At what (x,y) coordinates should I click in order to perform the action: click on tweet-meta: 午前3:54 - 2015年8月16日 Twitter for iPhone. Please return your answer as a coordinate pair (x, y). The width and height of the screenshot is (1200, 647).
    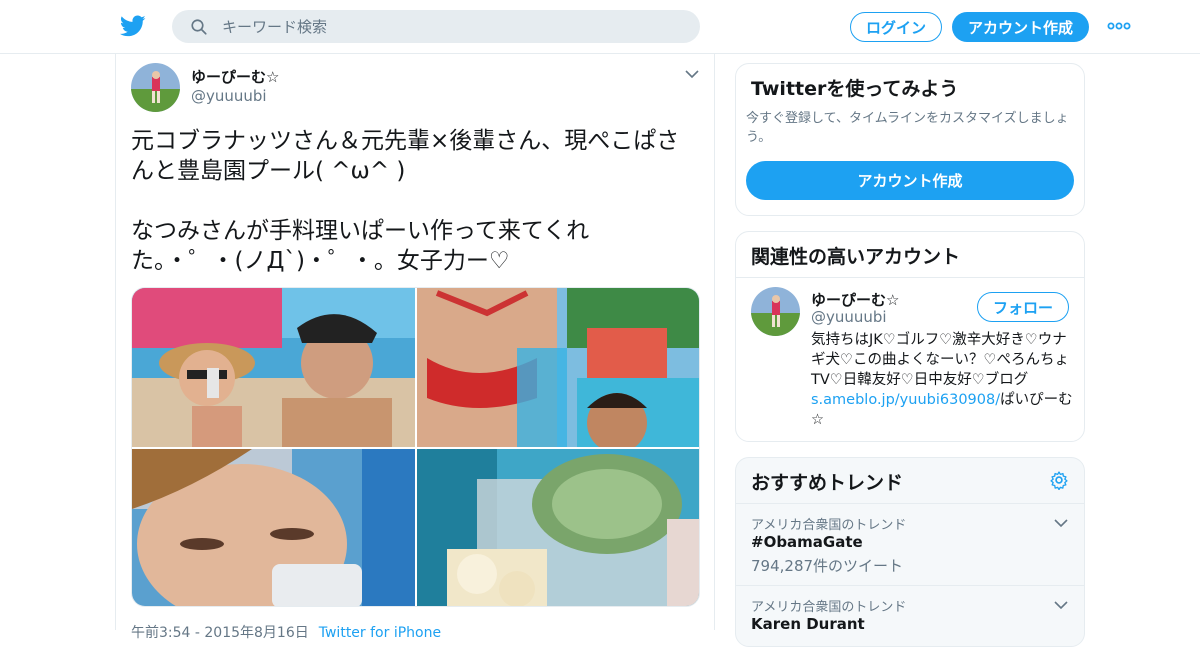
    Looking at the image, I should click on (286, 632).